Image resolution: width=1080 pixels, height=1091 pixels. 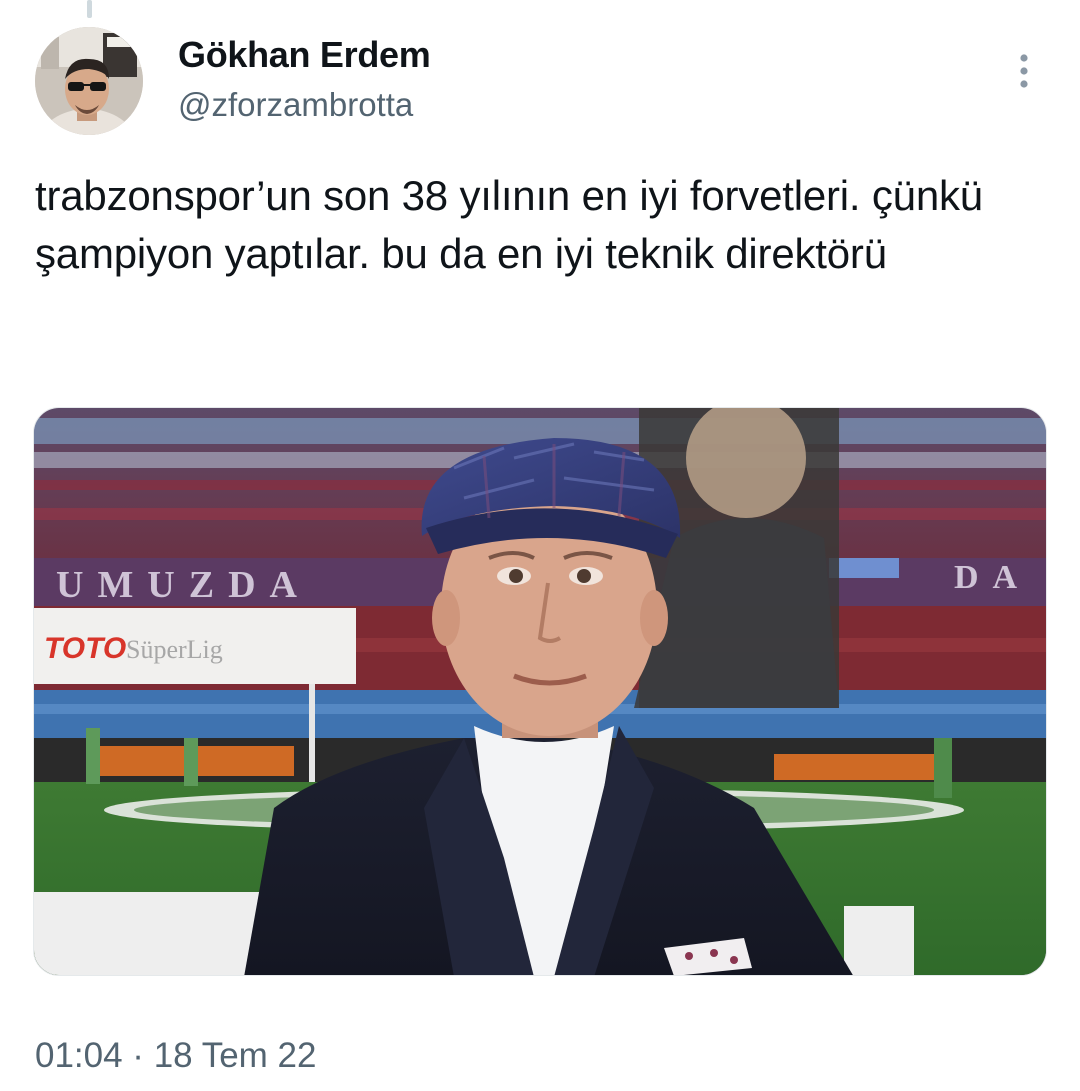 I want to click on author-display-name: Gökhan Erdem, so click(x=304, y=55).